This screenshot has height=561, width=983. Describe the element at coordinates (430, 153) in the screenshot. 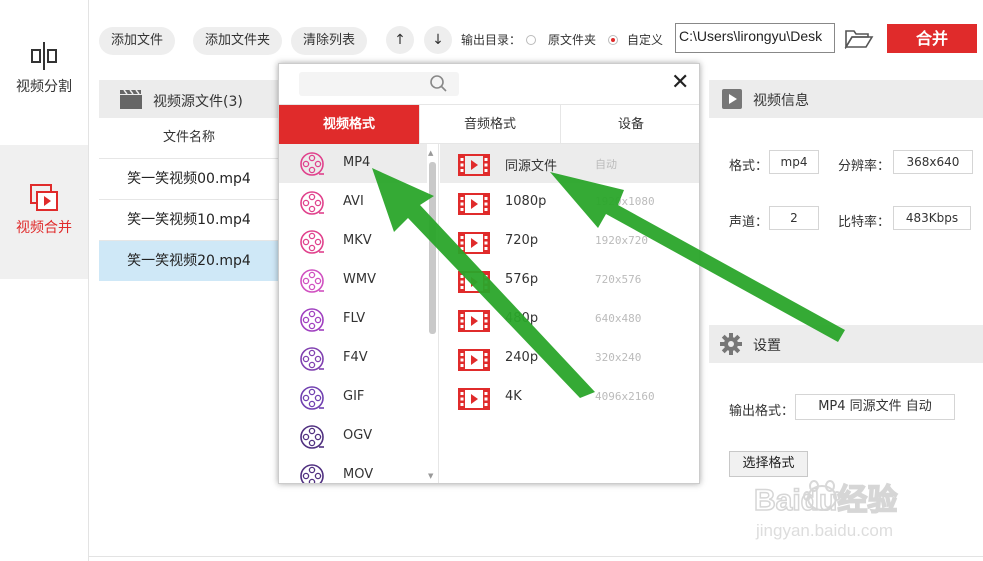

I see `scroll-up-arrow: ▲` at that location.